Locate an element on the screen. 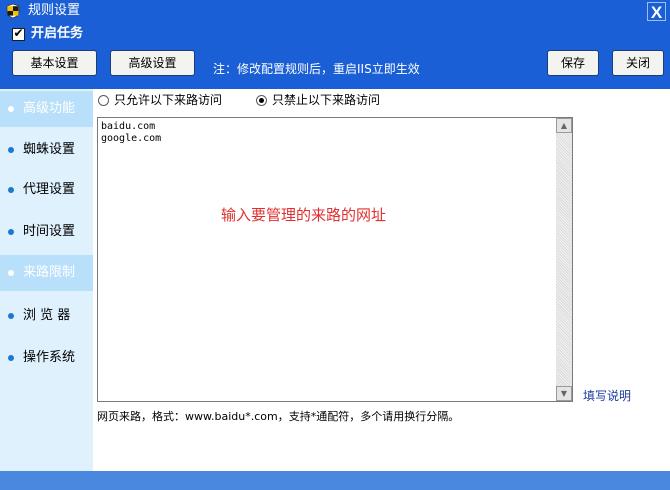 This screenshot has height=490, width=670. radio-selected-dot is located at coordinates (261, 100).